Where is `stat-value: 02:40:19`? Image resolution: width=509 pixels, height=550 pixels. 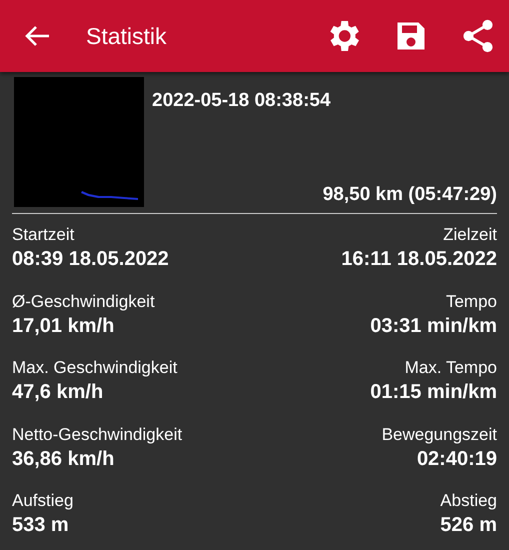
stat-value: 02:40:19 is located at coordinates (456, 459).